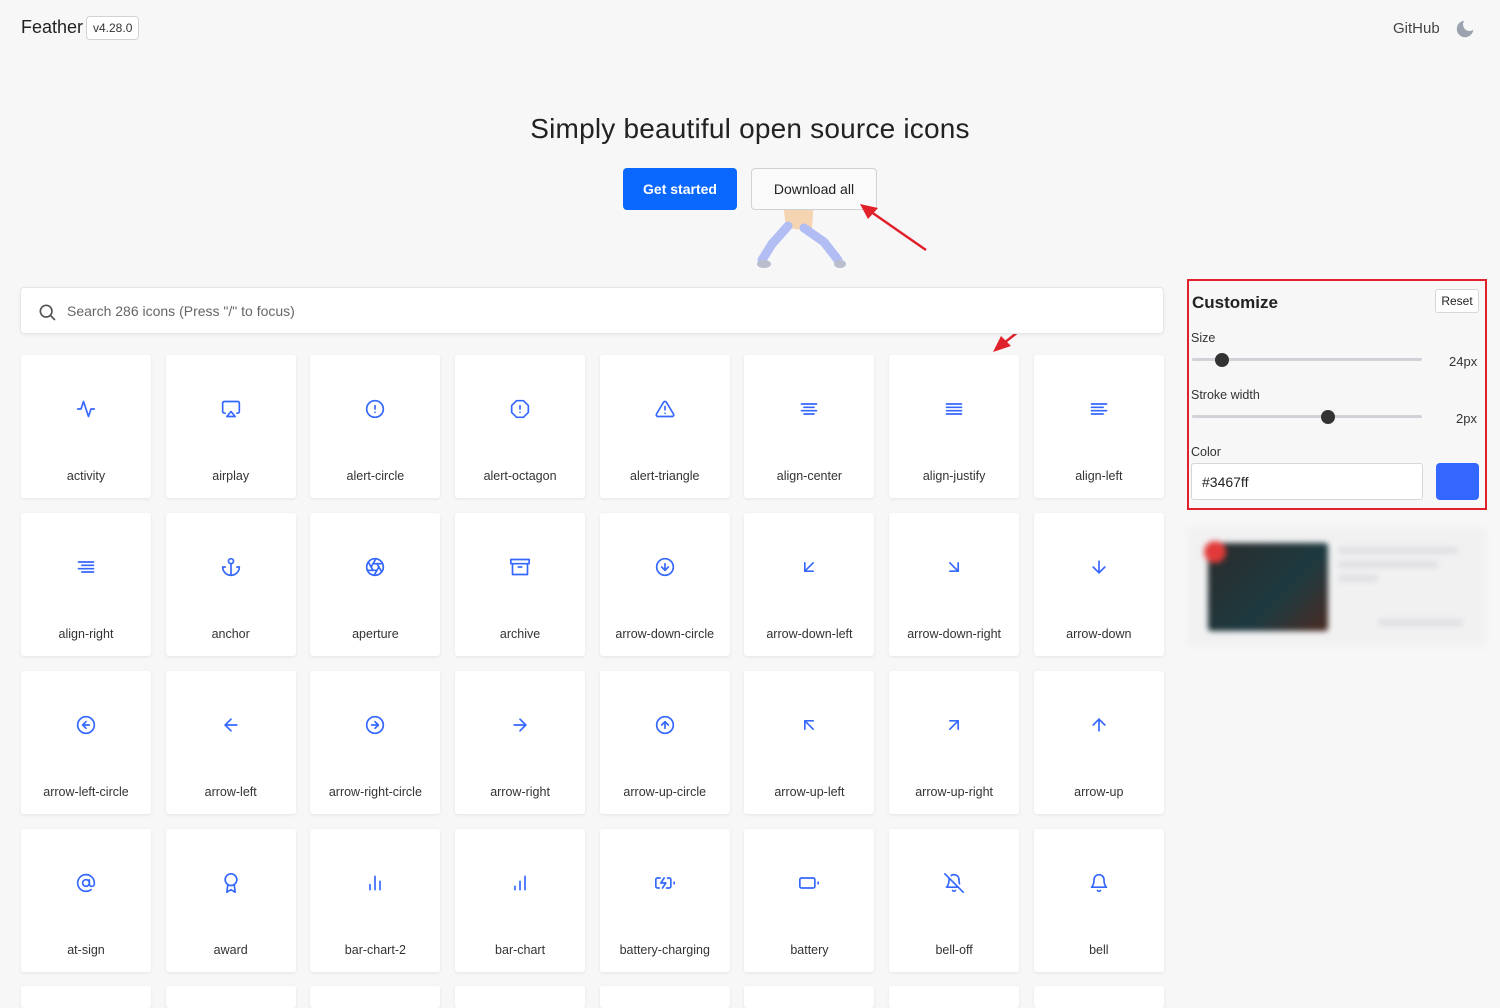 The image size is (1500, 1008). I want to click on icon-tile-battery-charging: battery-charging, so click(664, 900).